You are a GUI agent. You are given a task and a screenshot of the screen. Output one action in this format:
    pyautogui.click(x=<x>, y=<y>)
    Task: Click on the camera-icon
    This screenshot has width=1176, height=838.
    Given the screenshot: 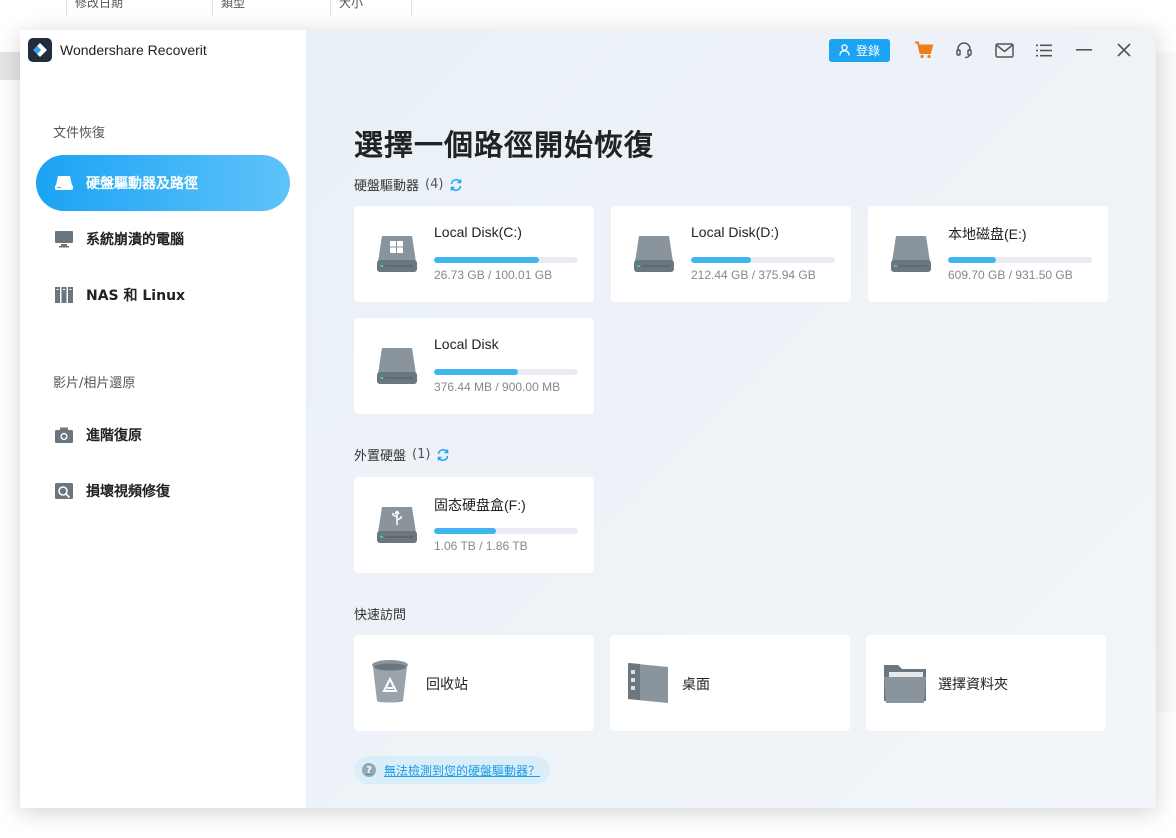 What is the action you would take?
    pyautogui.click(x=64, y=435)
    